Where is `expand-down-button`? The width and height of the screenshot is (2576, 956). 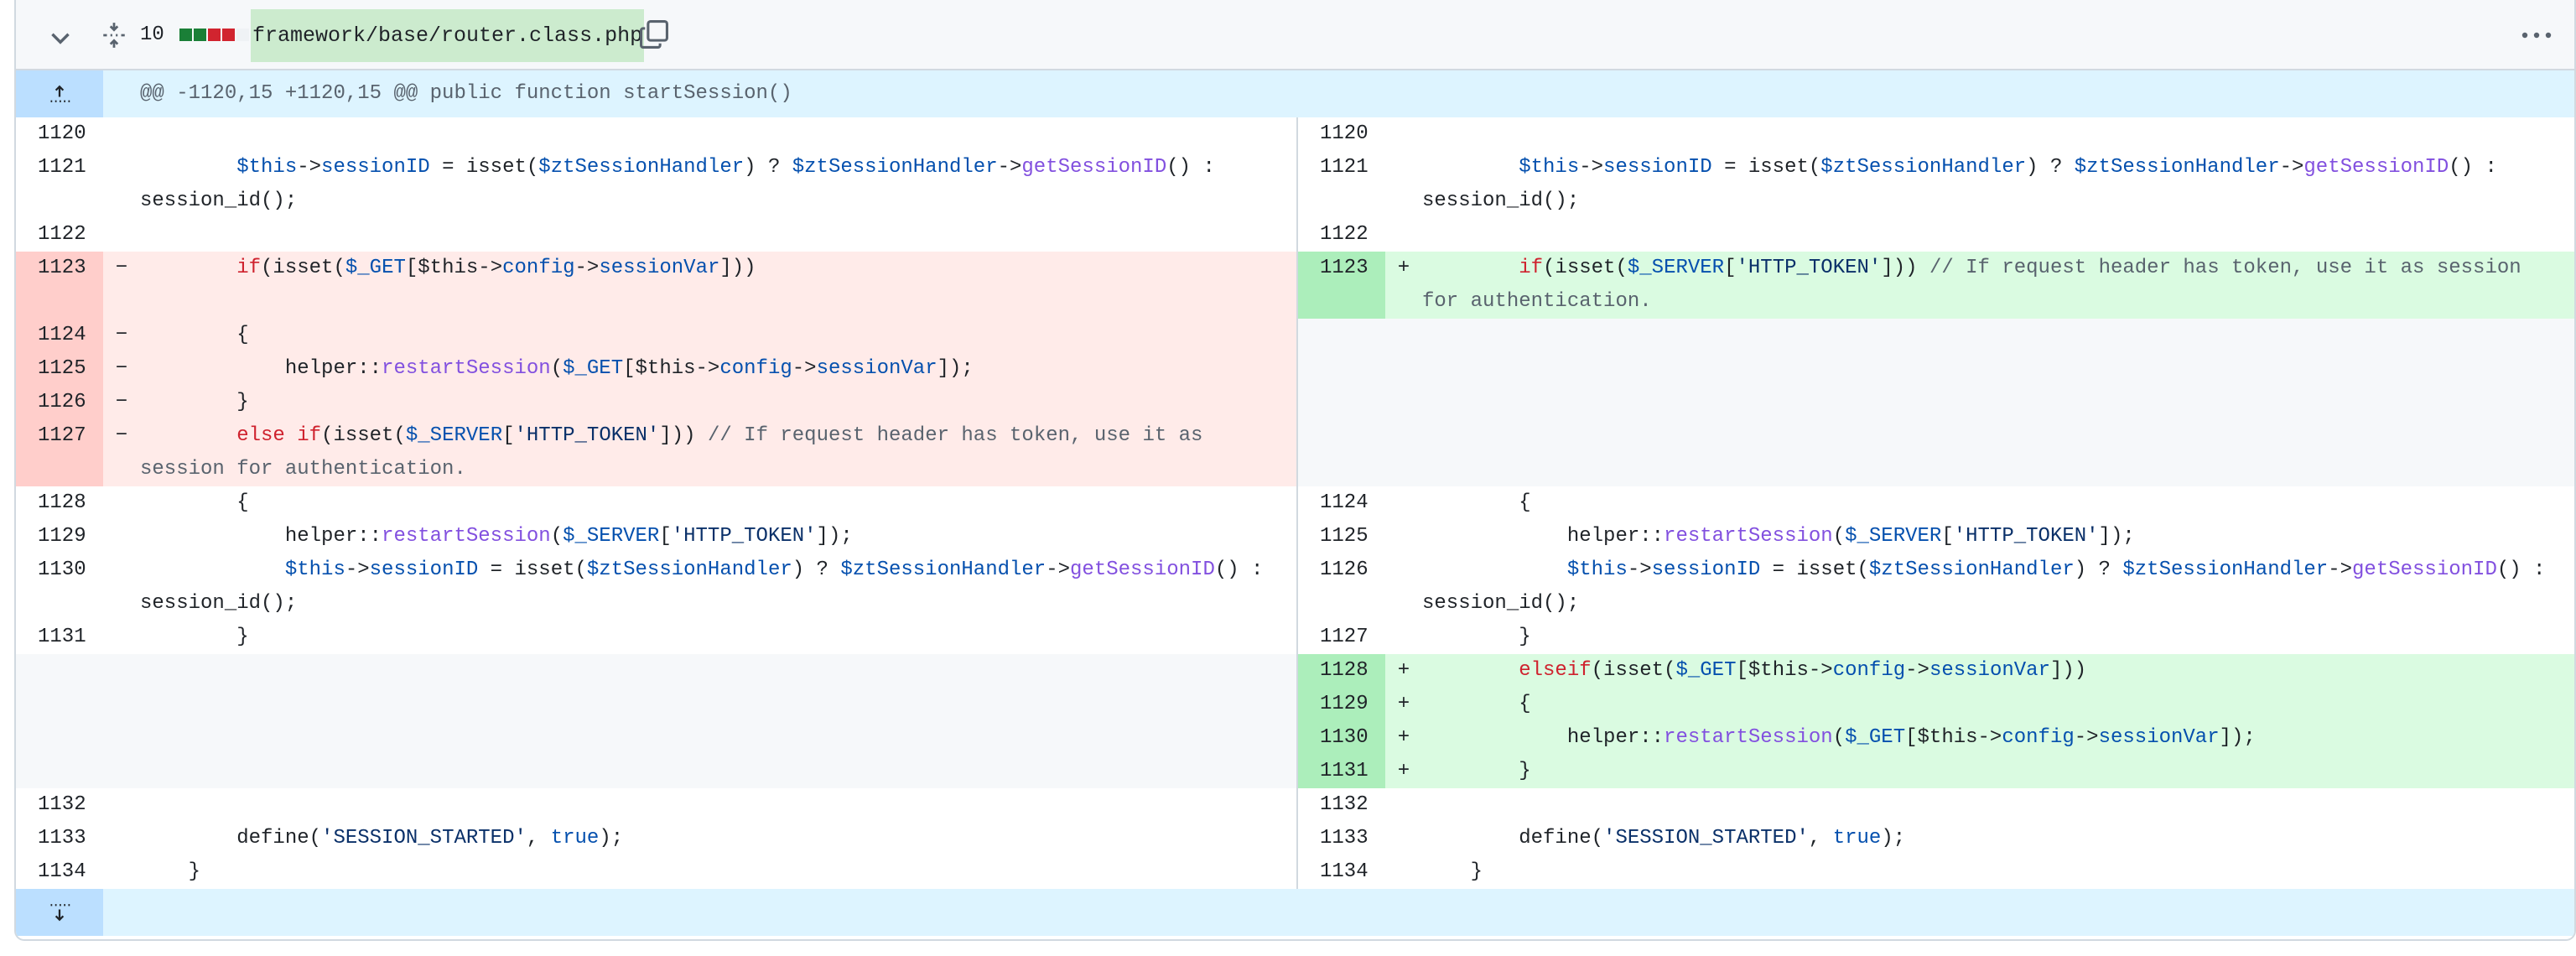 expand-down-button is located at coordinates (59, 912).